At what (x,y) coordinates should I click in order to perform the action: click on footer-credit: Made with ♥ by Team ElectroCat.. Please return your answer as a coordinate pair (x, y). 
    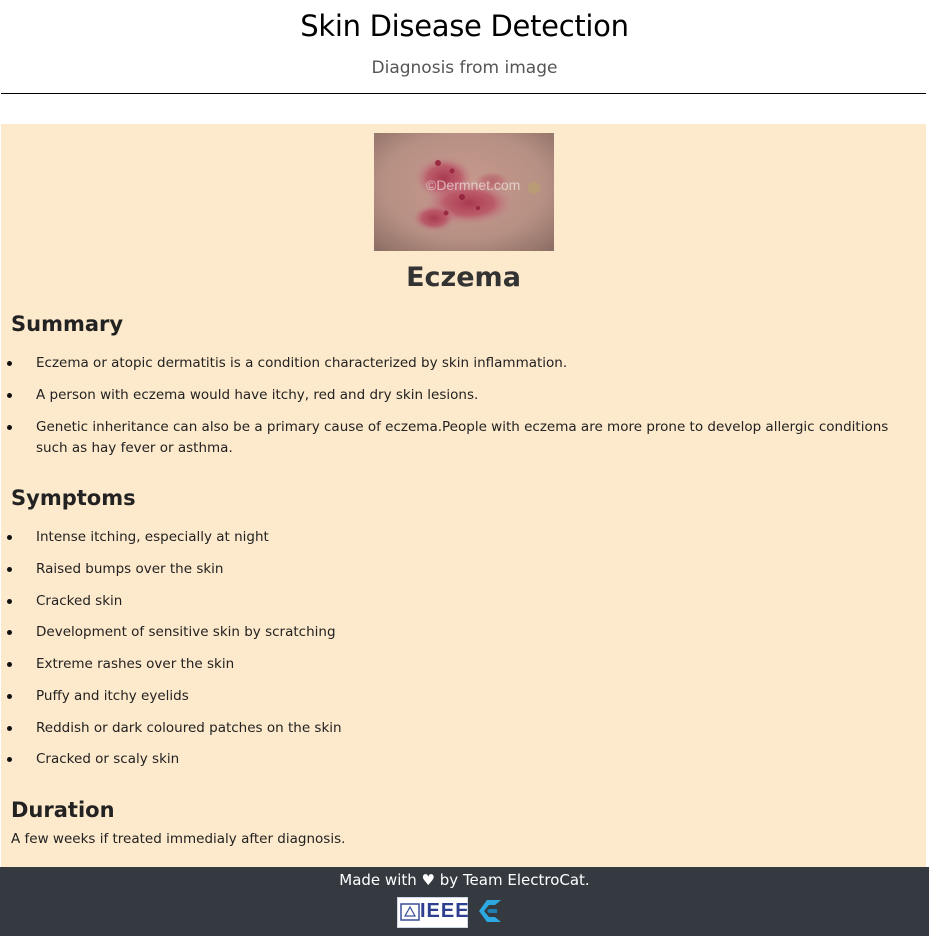
    Looking at the image, I should click on (464, 880).